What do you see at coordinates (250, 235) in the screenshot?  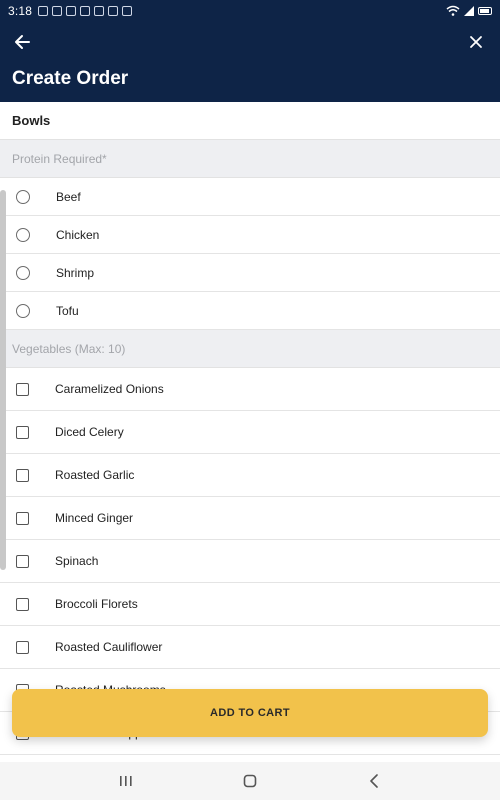 I see `protein-option-chicken: Chicken` at bounding box center [250, 235].